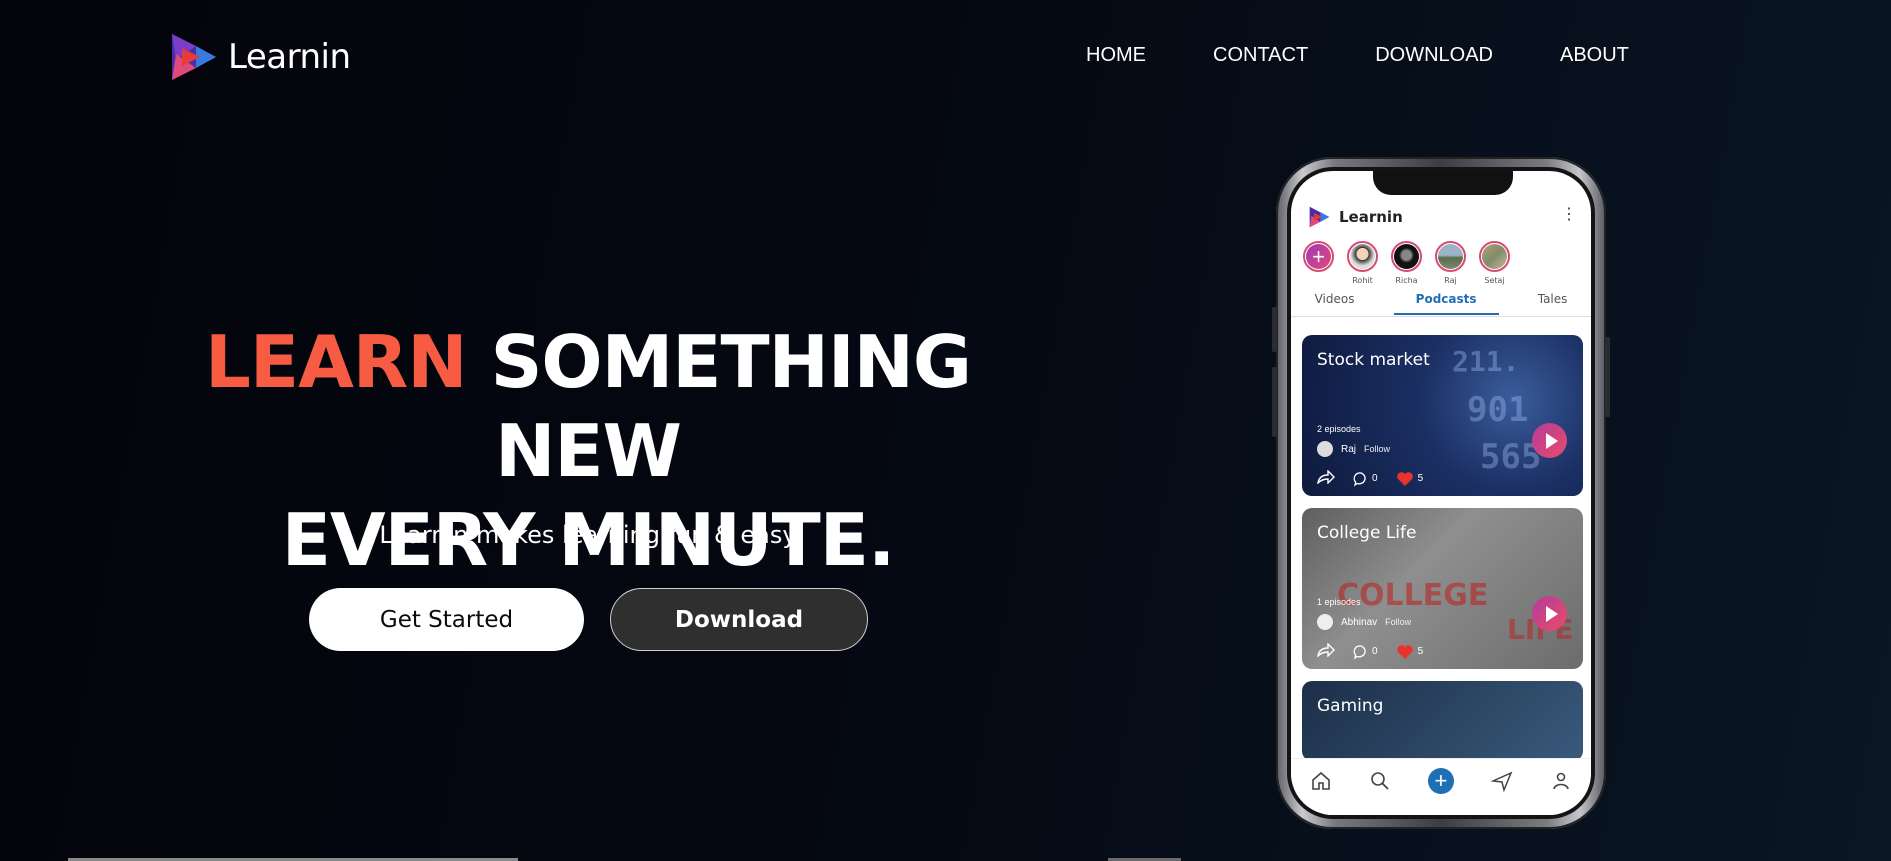 This screenshot has width=1891, height=861. What do you see at coordinates (1371, 217) in the screenshot?
I see `app-title: Learnin` at bounding box center [1371, 217].